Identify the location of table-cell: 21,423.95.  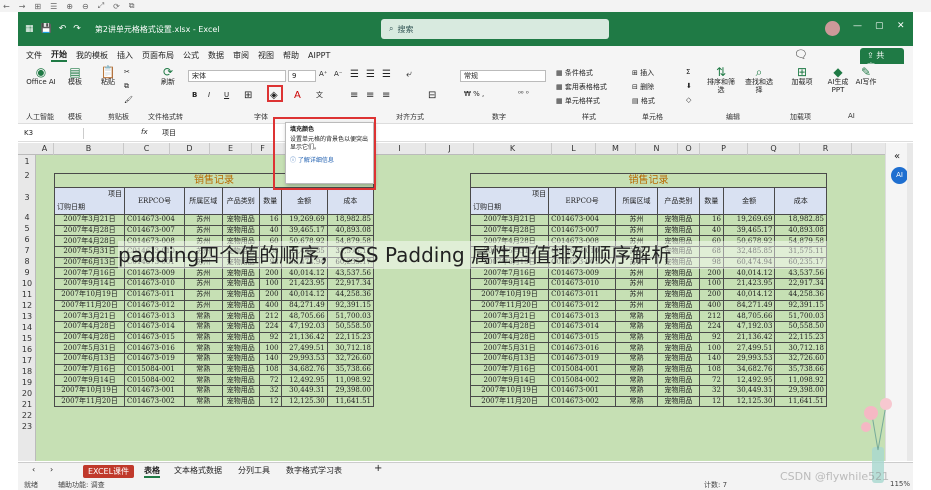
(304, 284).